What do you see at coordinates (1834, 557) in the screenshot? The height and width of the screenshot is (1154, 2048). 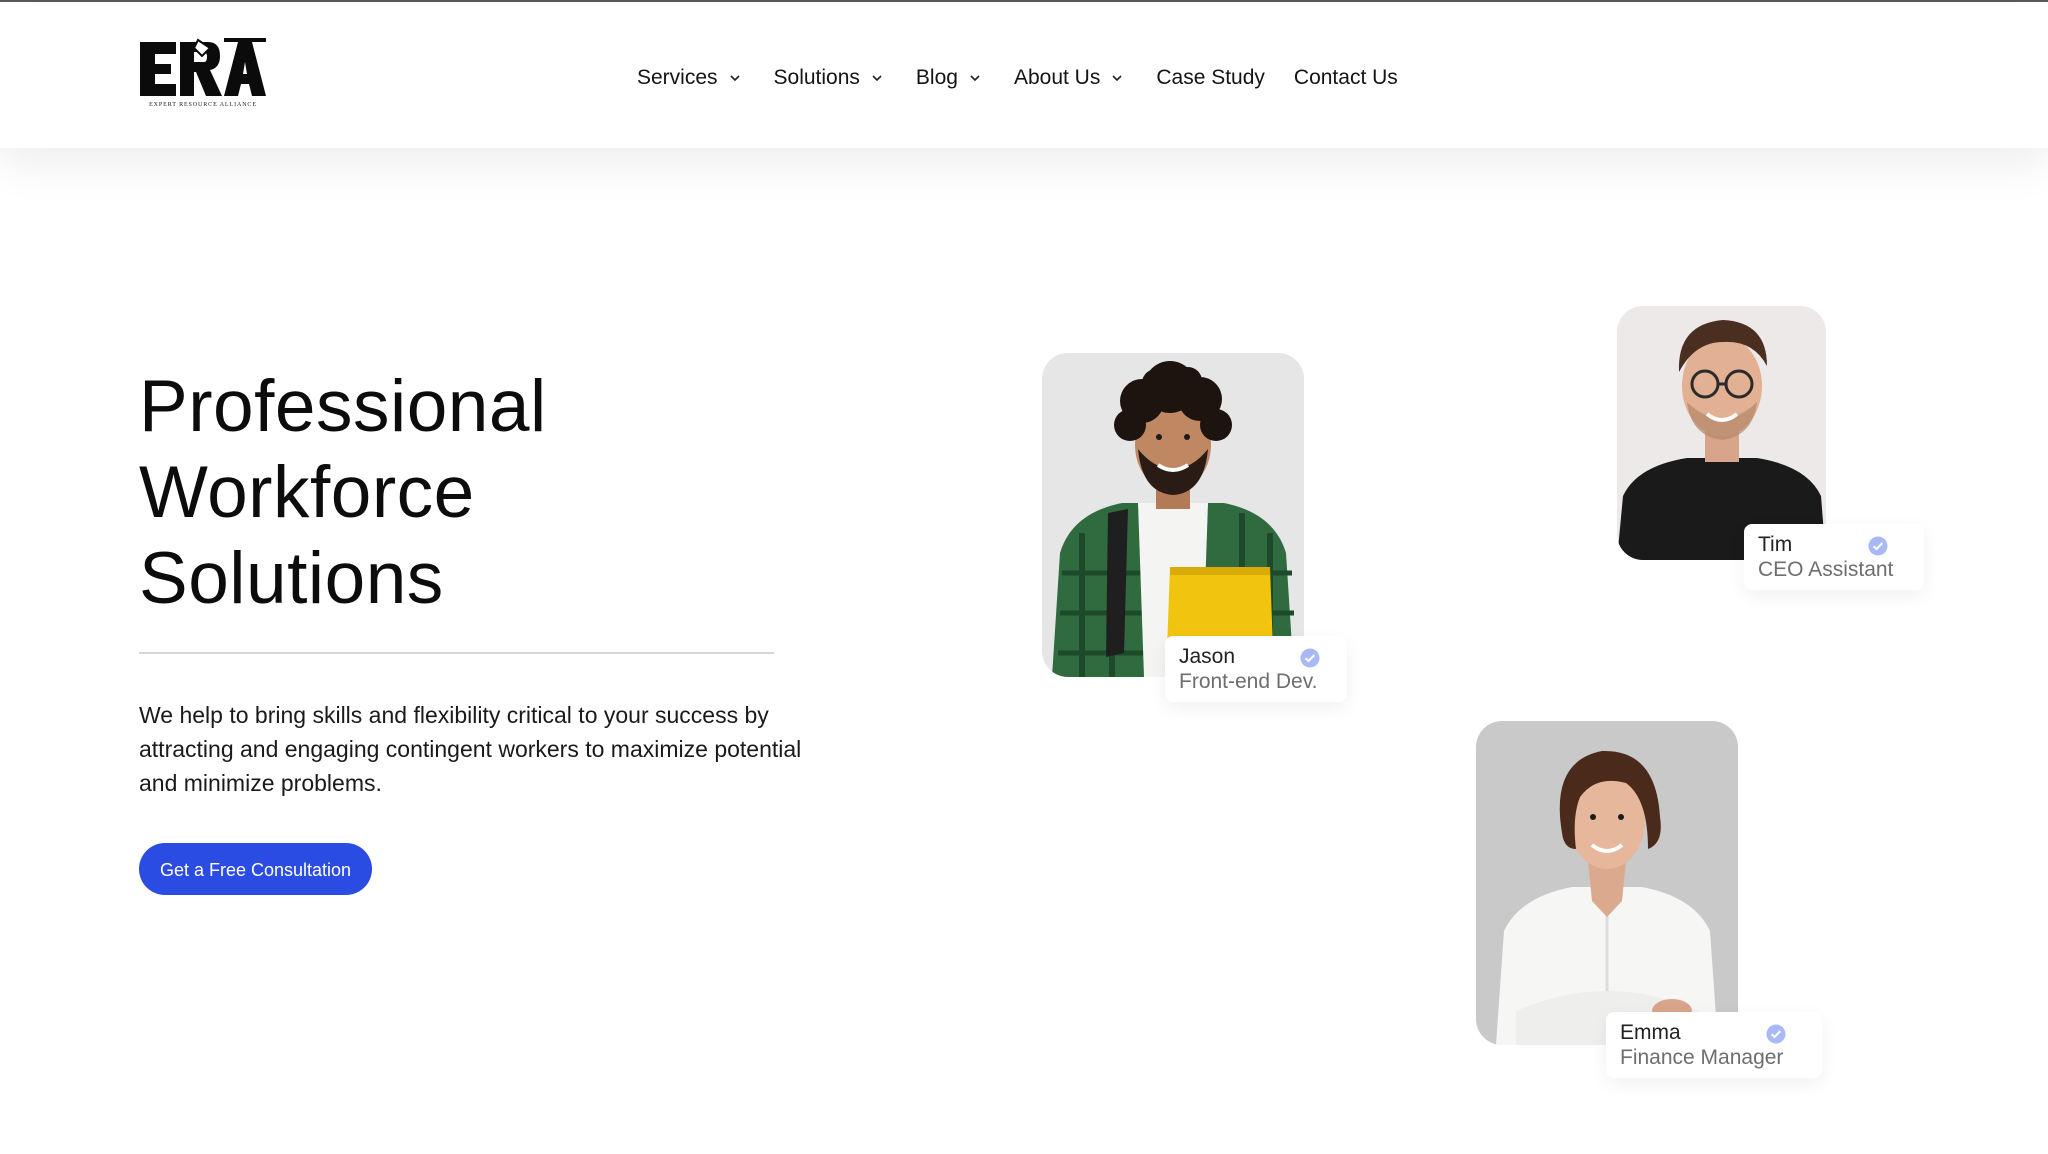 I see `profile-label-tim: Tim CEO Assistant` at bounding box center [1834, 557].